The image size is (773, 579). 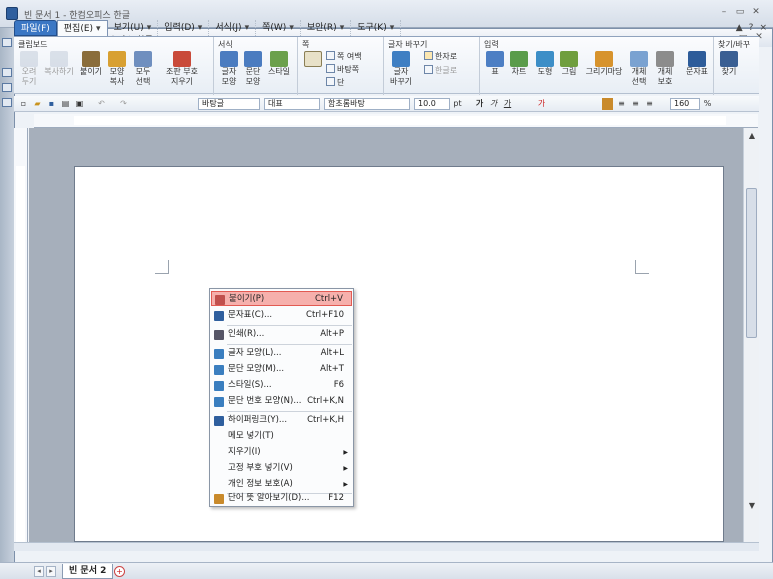 I want to click on font-size-input: 10.0, so click(x=432, y=104).